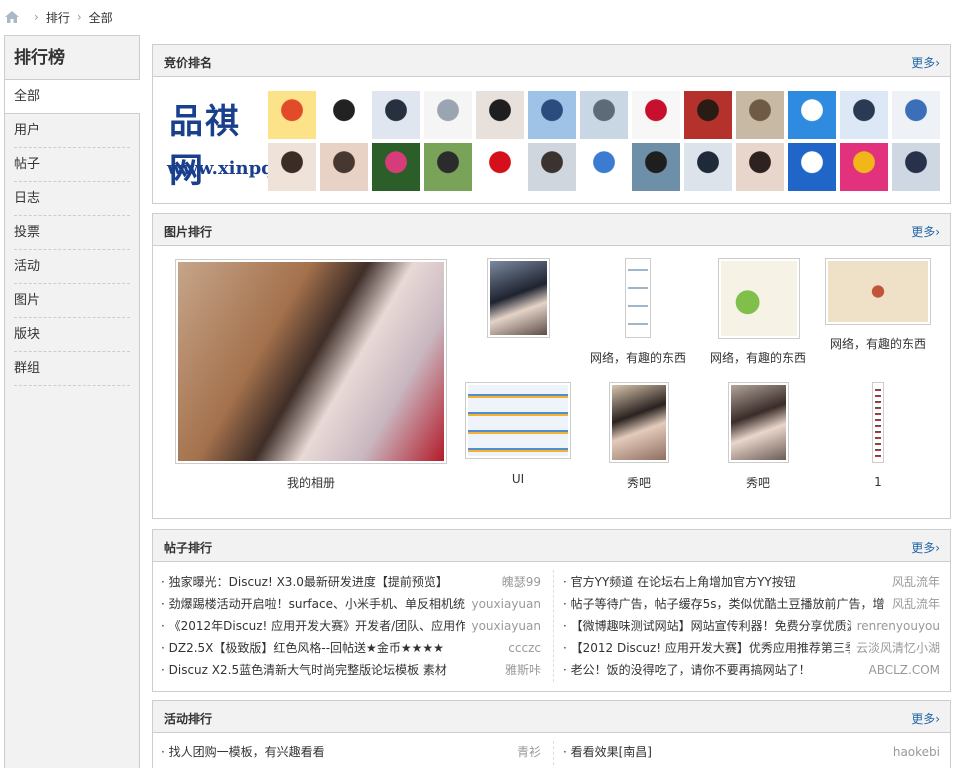 This screenshot has height=768, width=964. I want to click on breadcrumb-rank: 排行, so click(58, 17).